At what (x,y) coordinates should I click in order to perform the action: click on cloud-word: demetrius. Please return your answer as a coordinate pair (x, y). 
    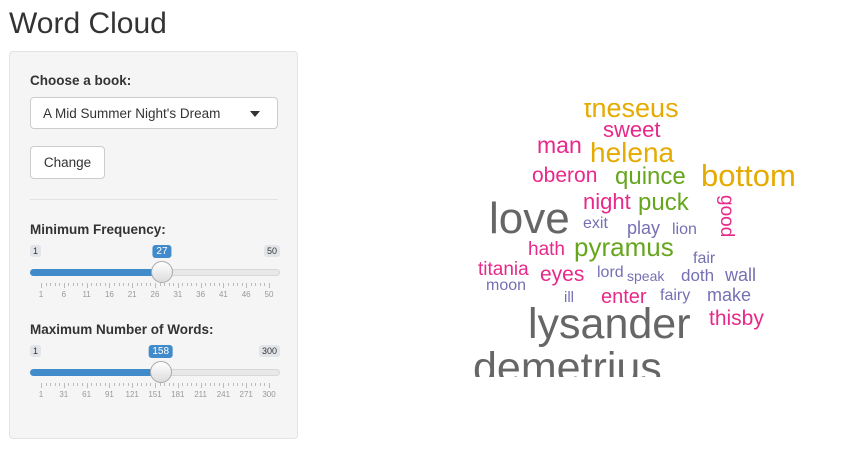
    Looking at the image, I should click on (567, 361).